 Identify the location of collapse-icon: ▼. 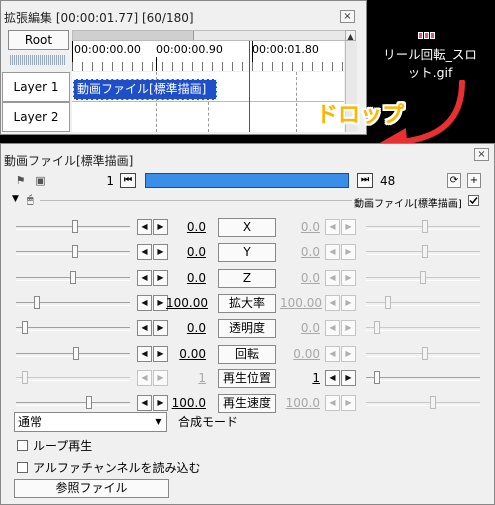
(15, 199).